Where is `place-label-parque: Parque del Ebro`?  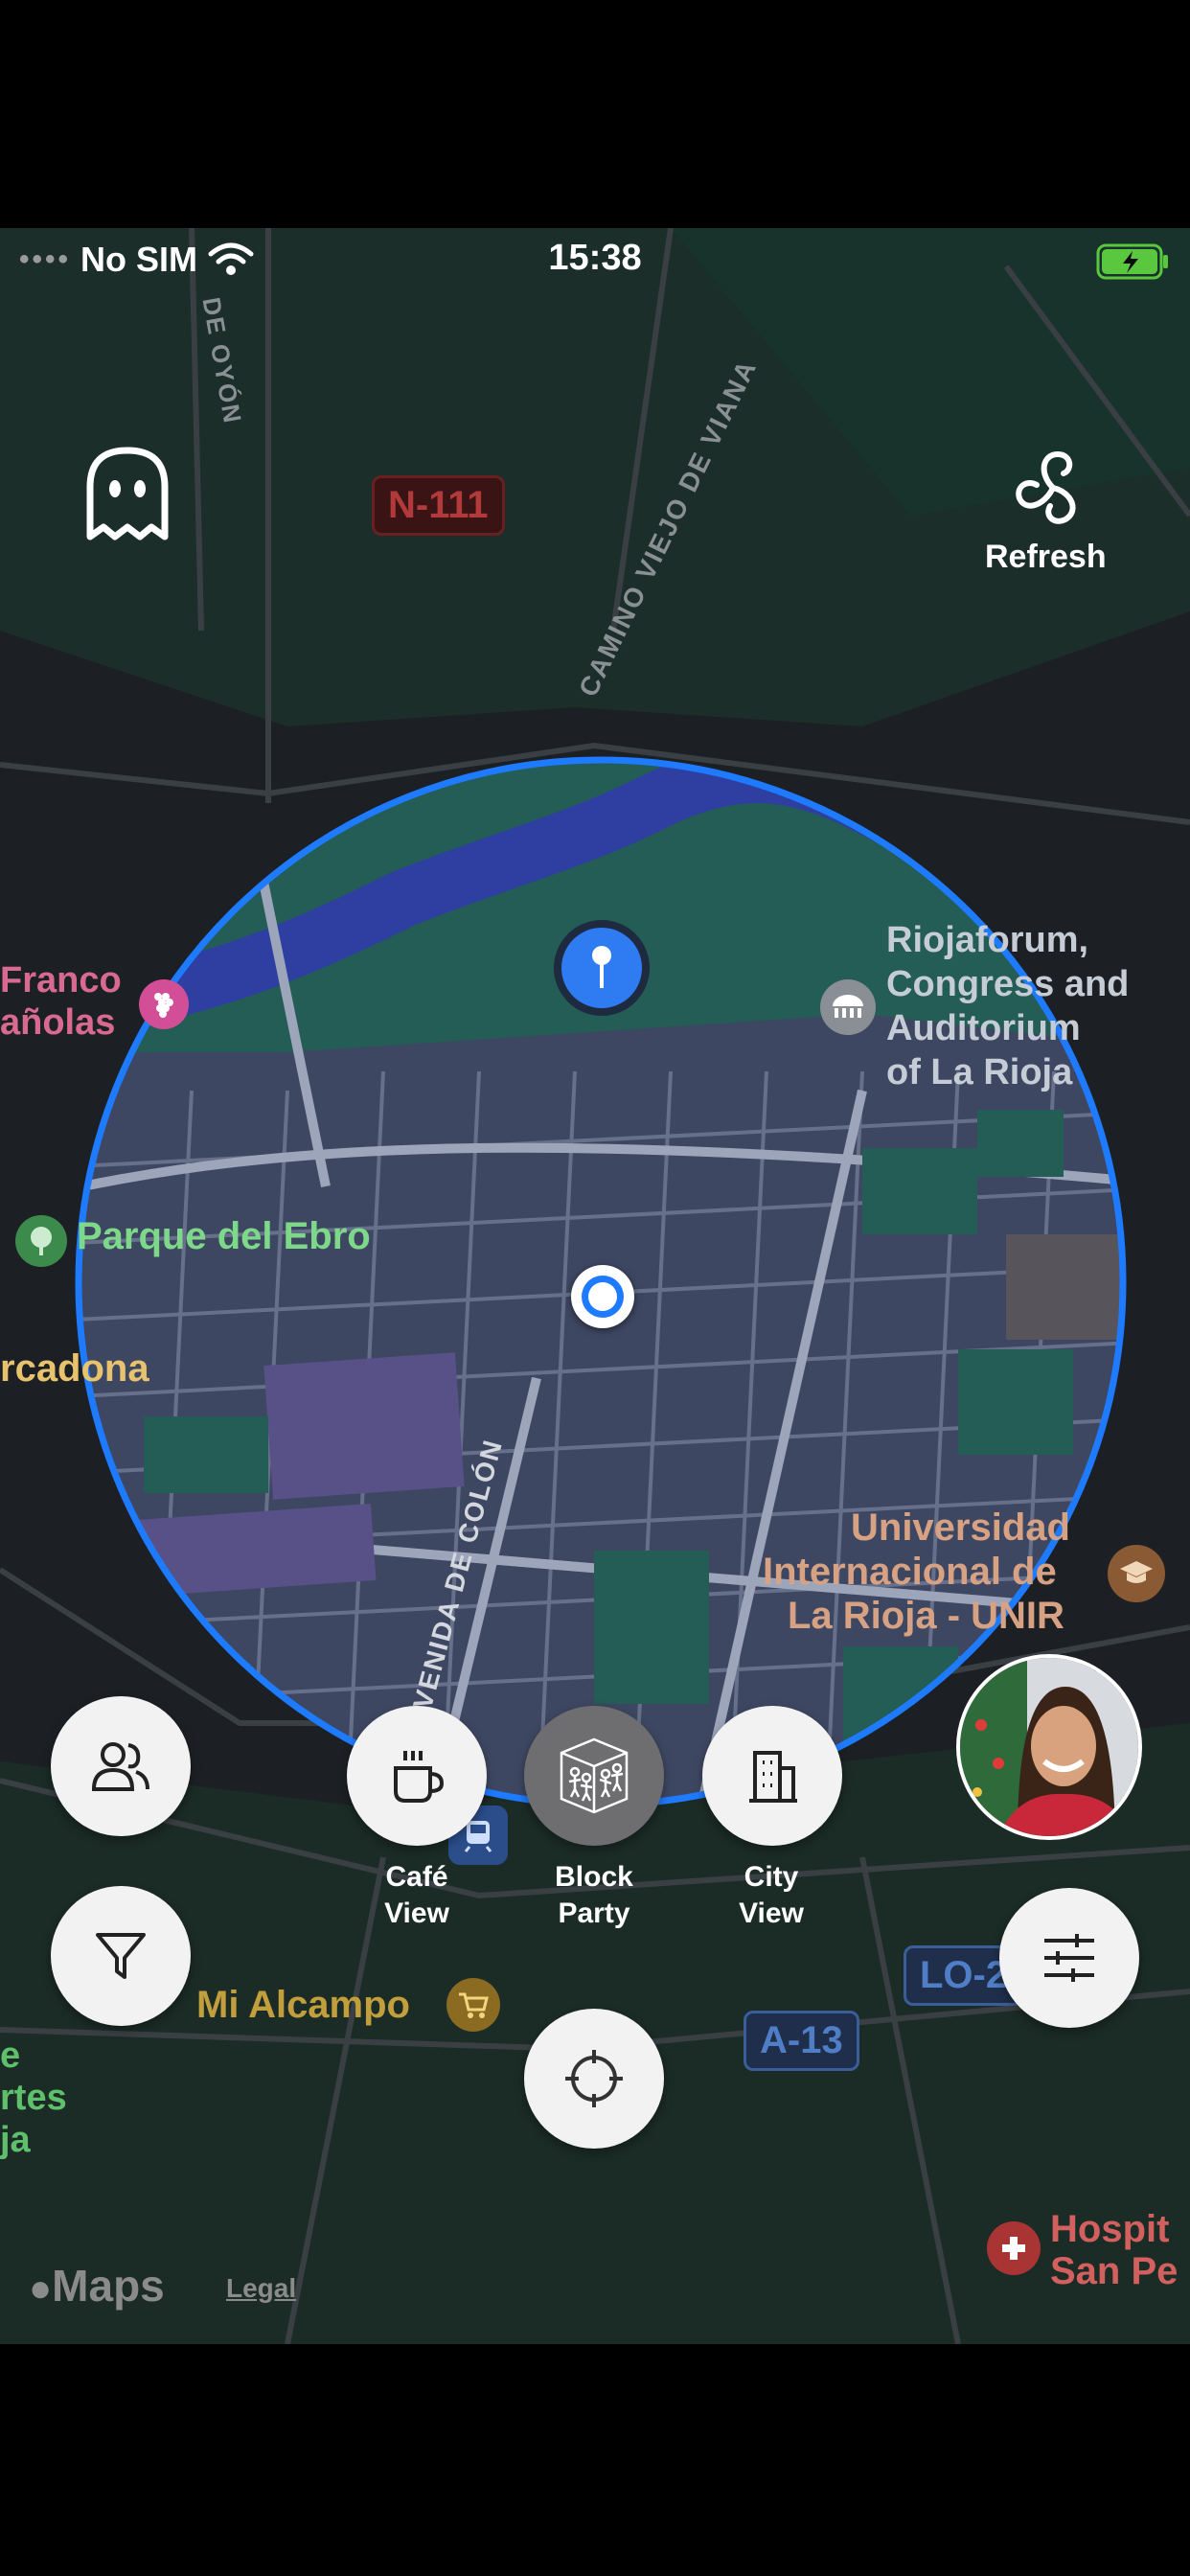
place-label-parque: Parque del Ebro is located at coordinates (224, 1236).